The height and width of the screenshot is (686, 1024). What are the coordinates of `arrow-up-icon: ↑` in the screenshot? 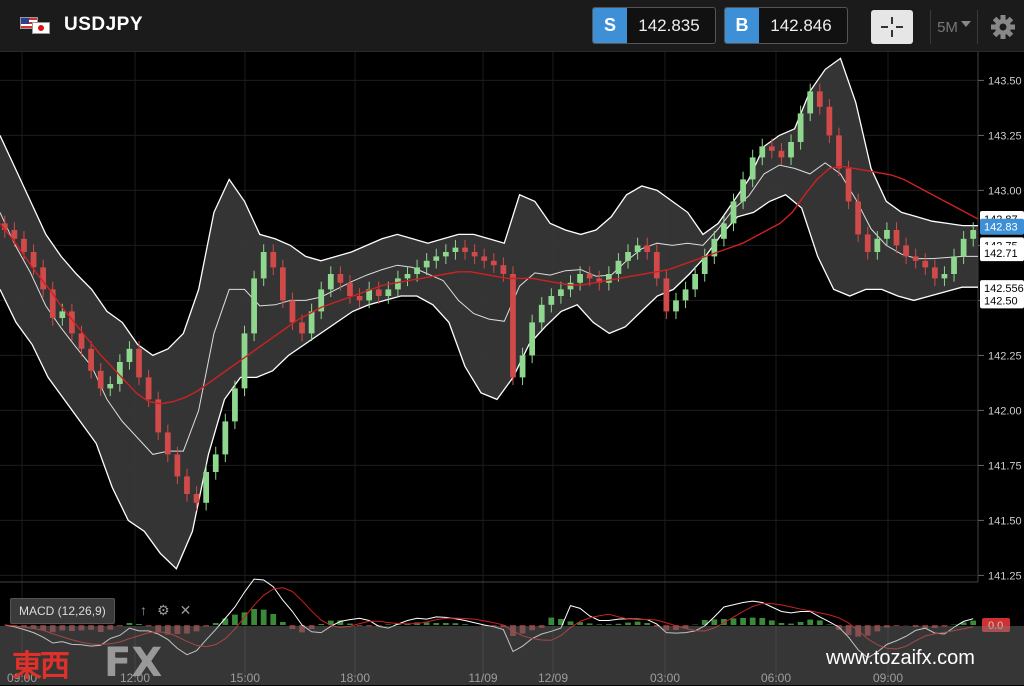 It's located at (143, 610).